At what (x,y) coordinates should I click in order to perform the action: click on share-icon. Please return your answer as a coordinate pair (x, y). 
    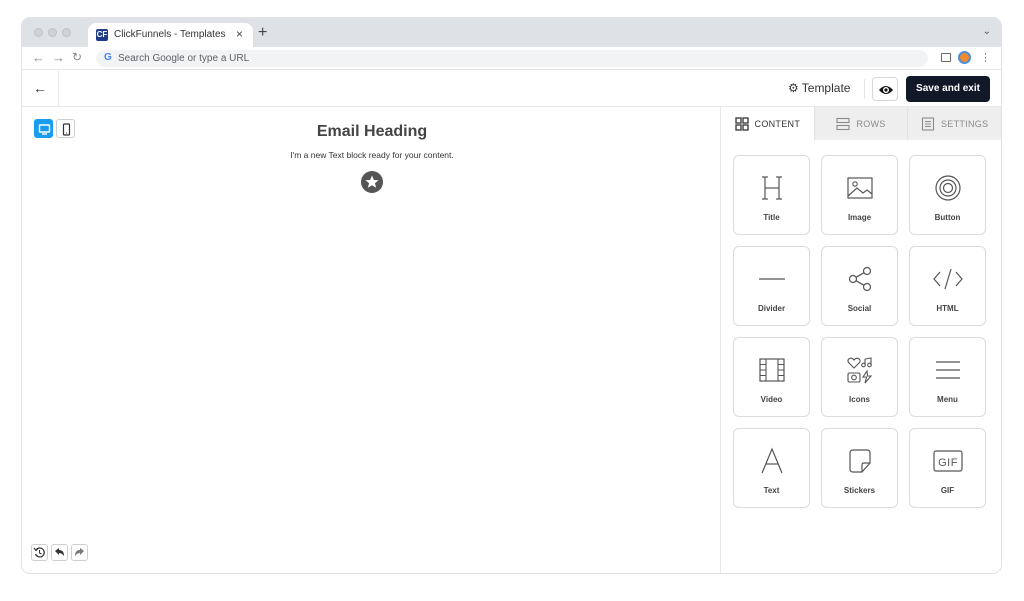
    Looking at the image, I should click on (859, 279).